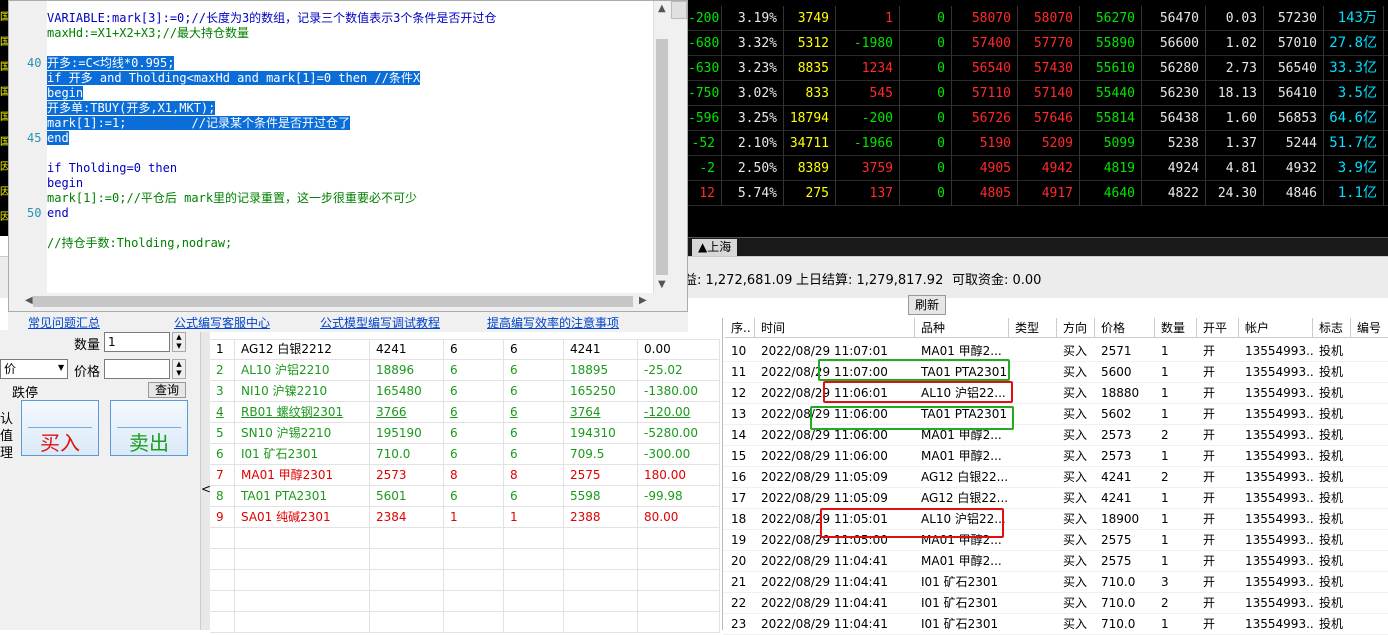  I want to click on trade-cell: 11, so click(739, 372).